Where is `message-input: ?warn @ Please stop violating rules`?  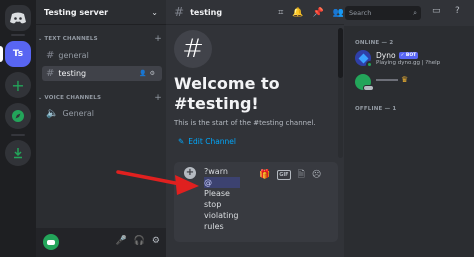
message-input: ?warn @ Please stop violating rules is located at coordinates (230, 199).